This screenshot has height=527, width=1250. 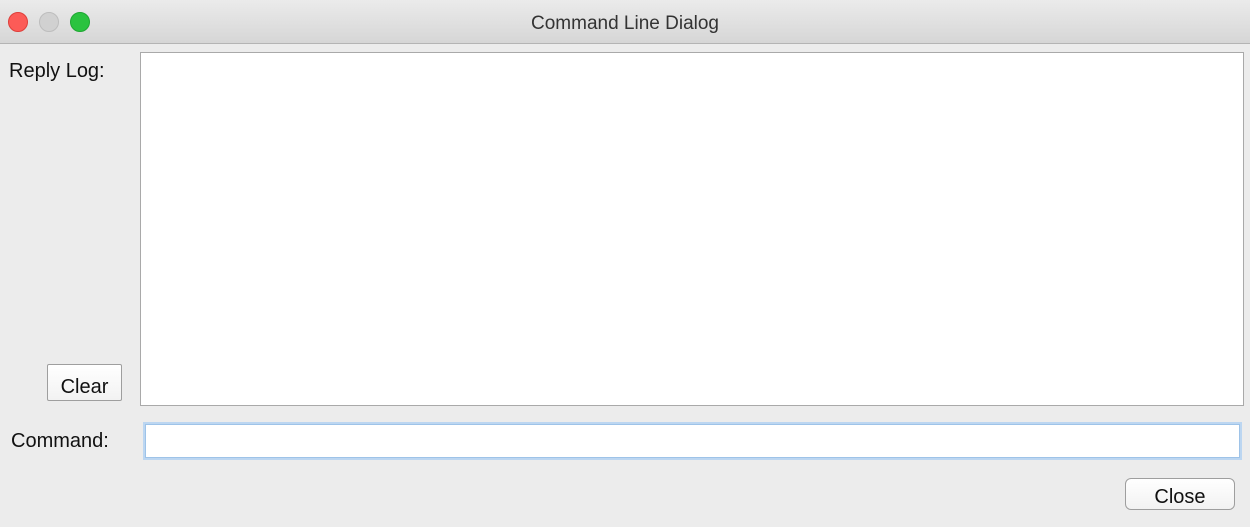 I want to click on clear-button: Clear, so click(x=84, y=382).